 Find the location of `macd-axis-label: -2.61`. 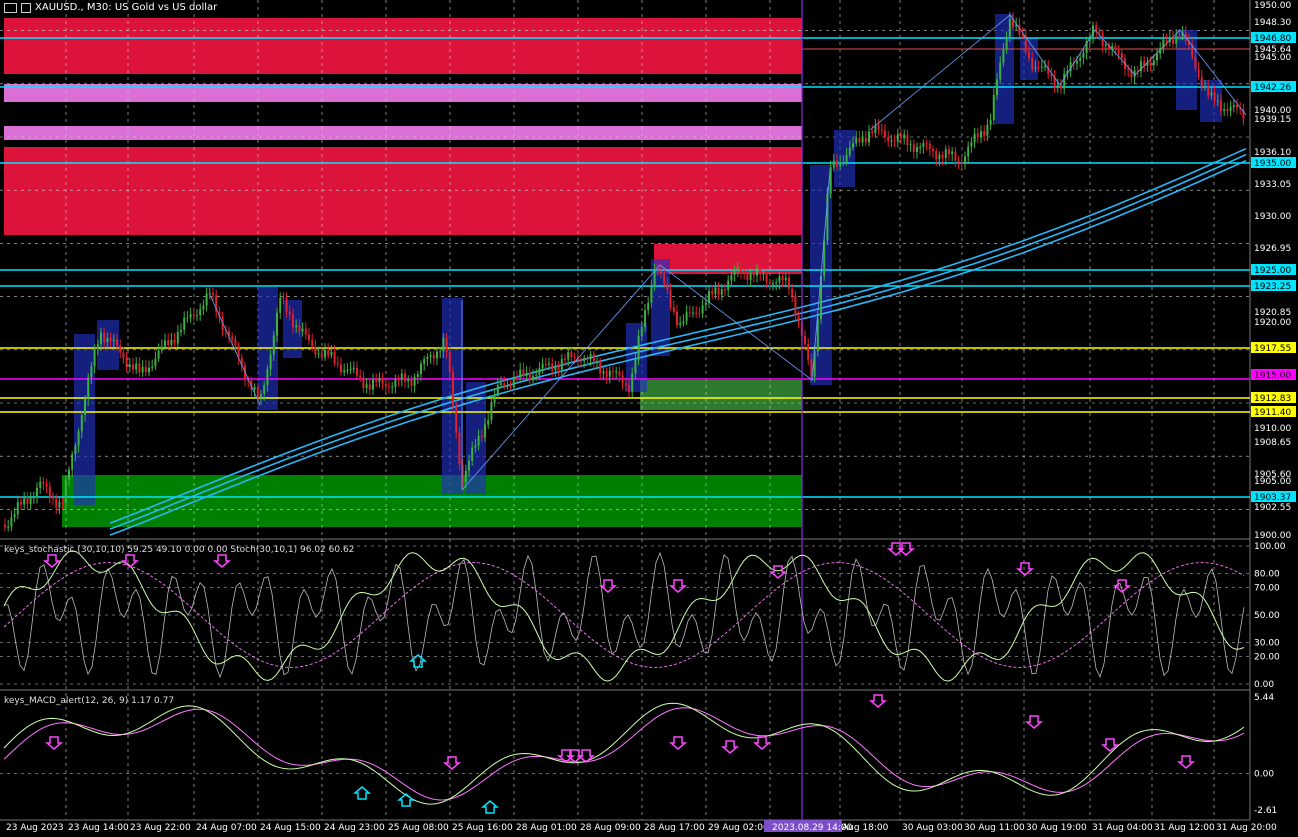

macd-axis-label: -2.61 is located at coordinates (1265, 811).